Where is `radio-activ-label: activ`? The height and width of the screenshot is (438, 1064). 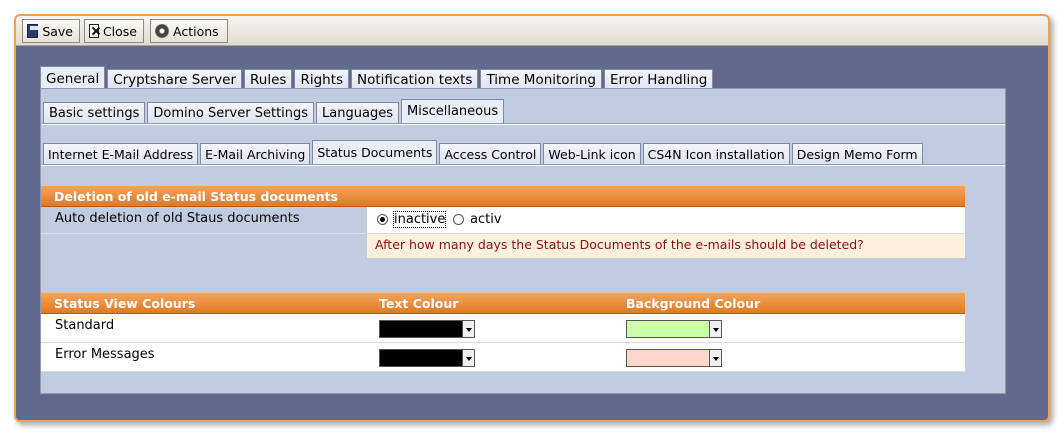 radio-activ-label: activ is located at coordinates (486, 219).